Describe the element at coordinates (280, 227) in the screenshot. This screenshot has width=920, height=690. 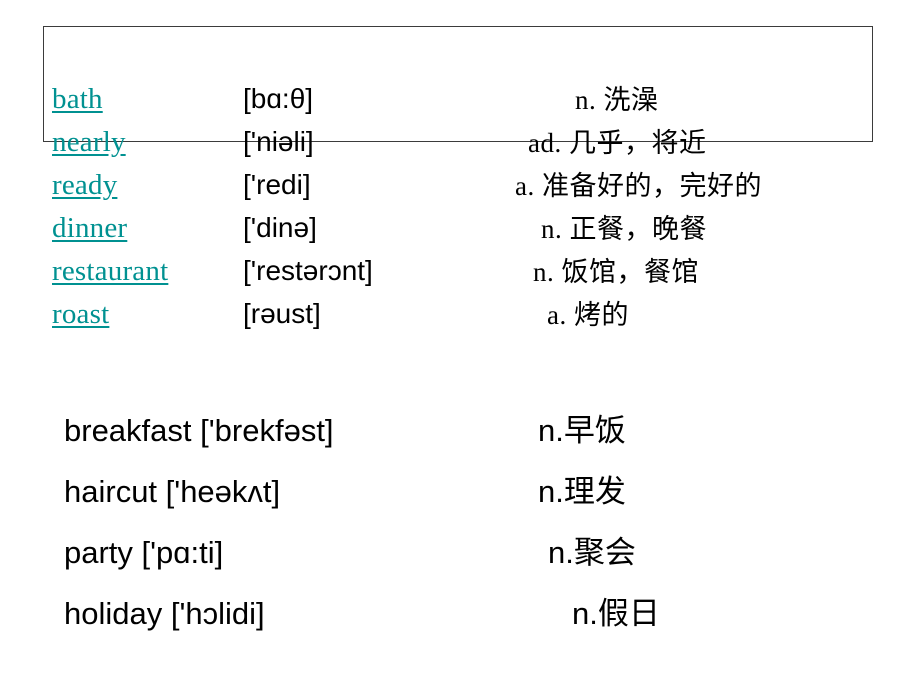
I see `vocab-phonetic: ['dinə]` at that location.